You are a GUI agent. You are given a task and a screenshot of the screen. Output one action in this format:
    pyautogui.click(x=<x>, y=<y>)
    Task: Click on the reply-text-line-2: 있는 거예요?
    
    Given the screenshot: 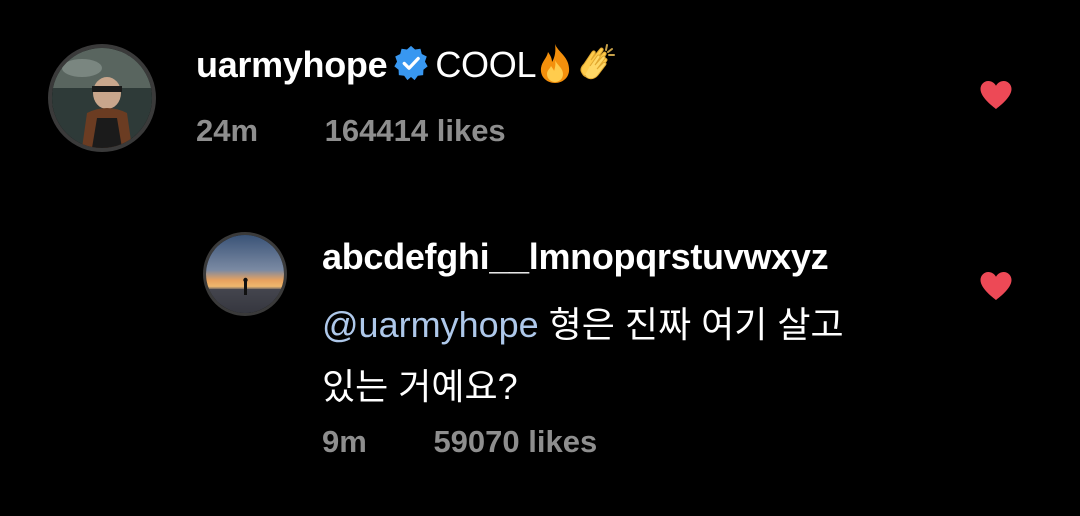 What is the action you would take?
    pyautogui.click(x=420, y=386)
    